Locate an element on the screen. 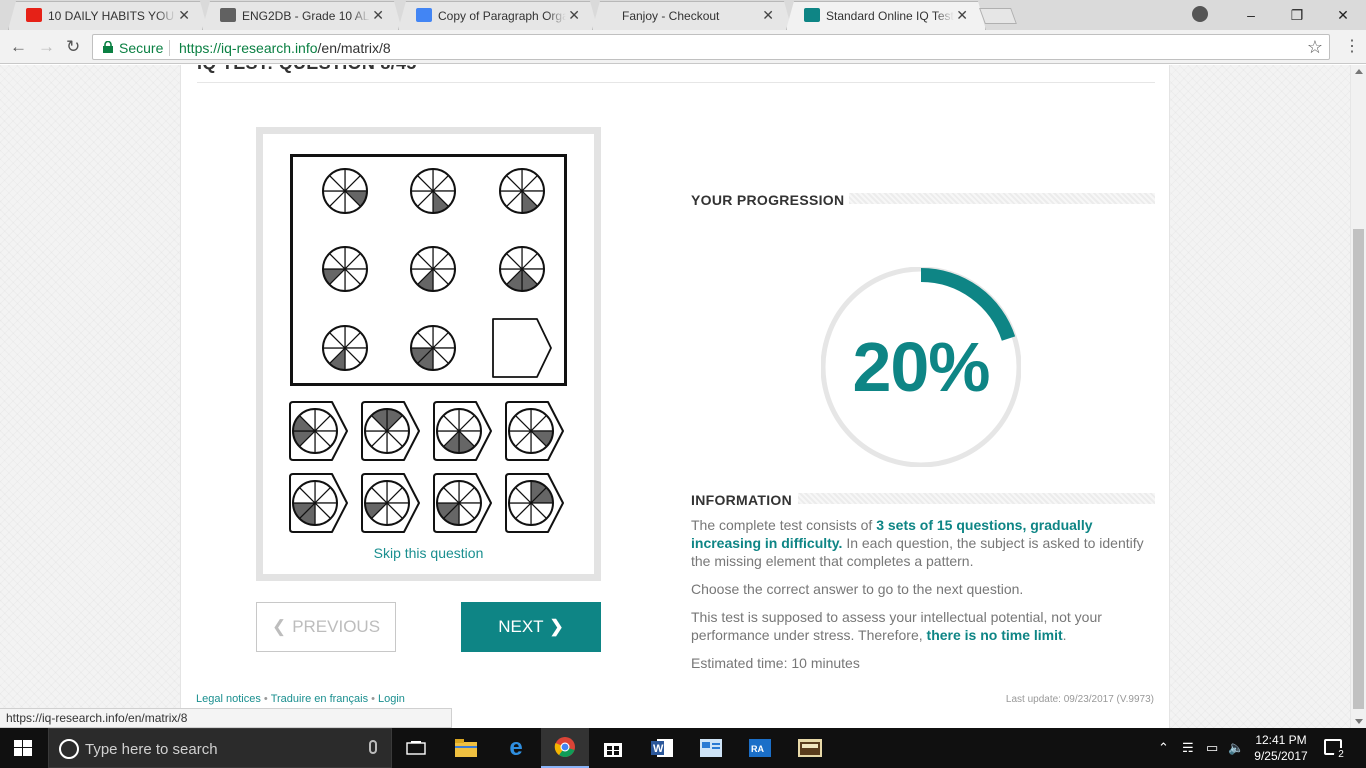 This screenshot has width=1366, height=768. tab-title: ENG2DB - Grade 10 ALP is located at coordinates (306, 16).